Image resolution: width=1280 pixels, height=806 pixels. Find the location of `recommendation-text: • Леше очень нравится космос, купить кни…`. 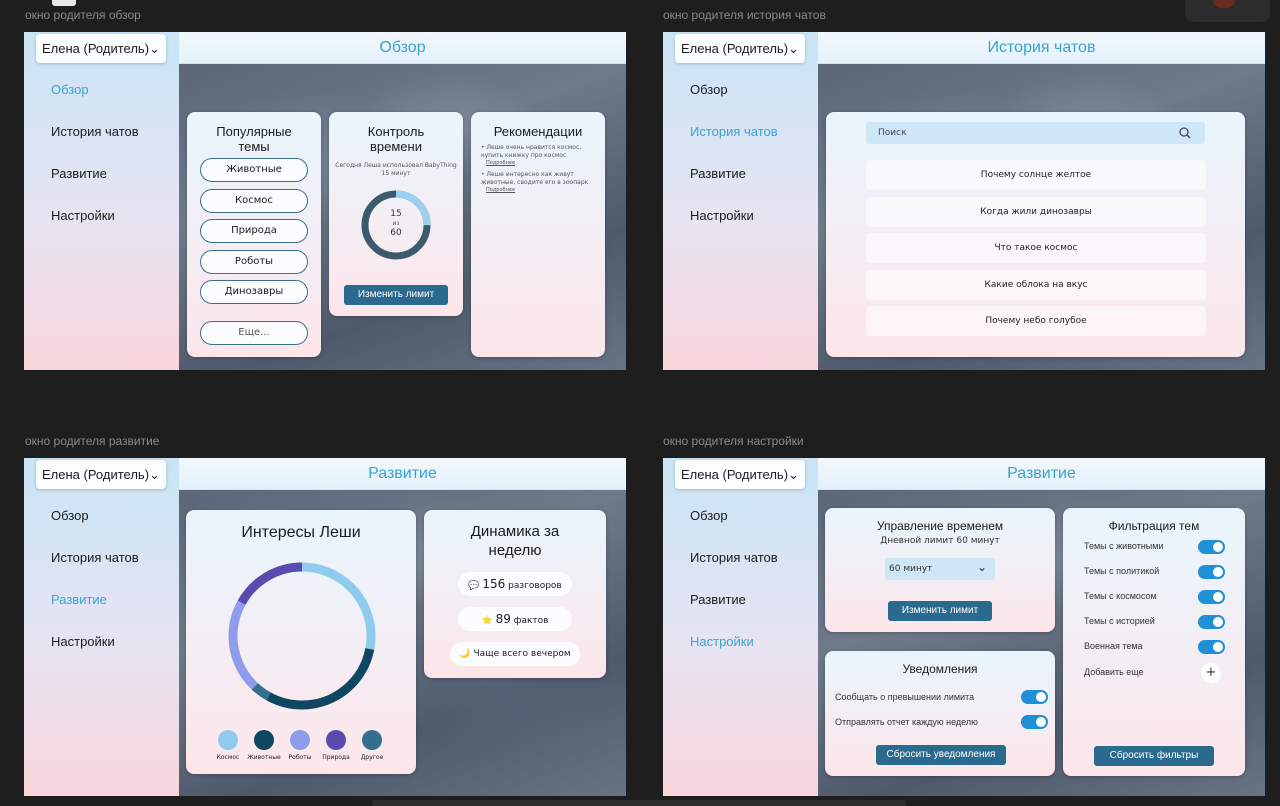

recommendation-text: • Леше очень нравится космос, купить кни… is located at coordinates (531, 151).